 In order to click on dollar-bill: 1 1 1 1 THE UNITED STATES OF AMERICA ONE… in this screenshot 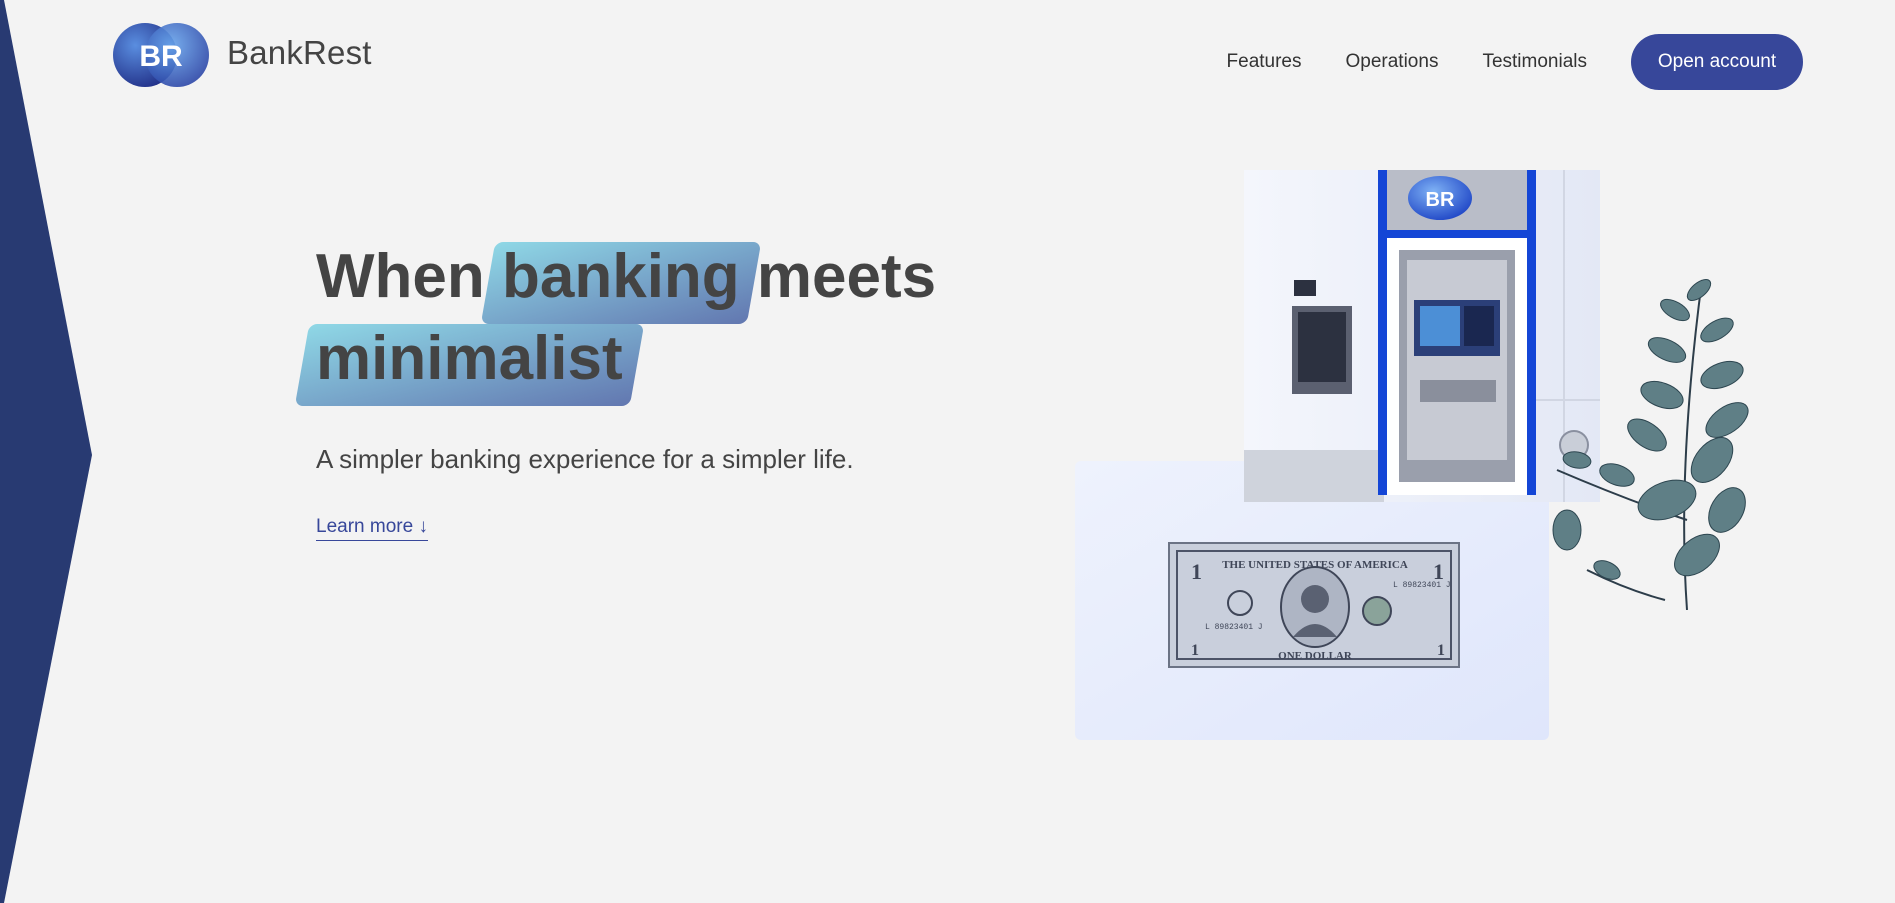, I will do `click(1314, 605)`.